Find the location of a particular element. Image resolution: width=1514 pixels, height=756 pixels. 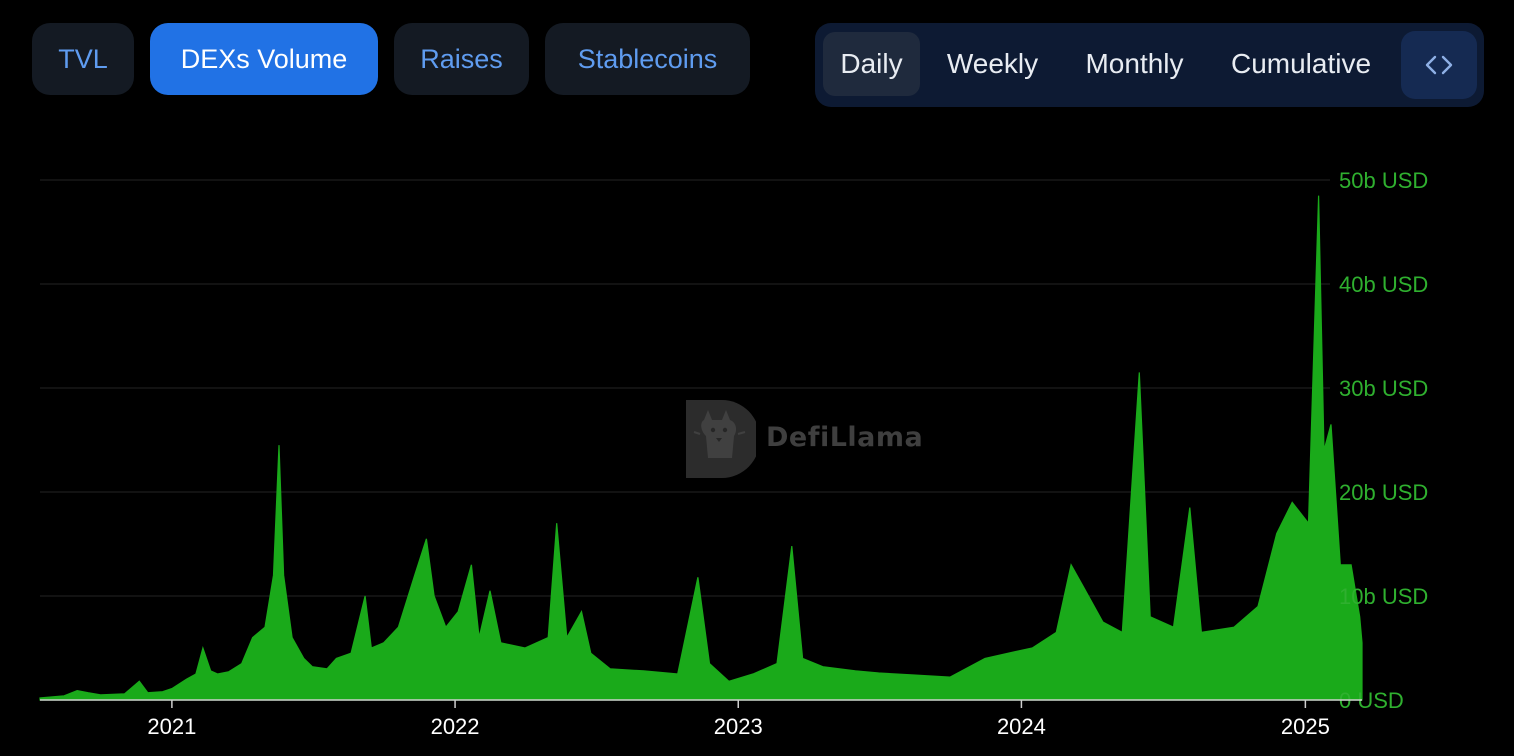

x-tick-label: 2024 is located at coordinates (1021, 726).